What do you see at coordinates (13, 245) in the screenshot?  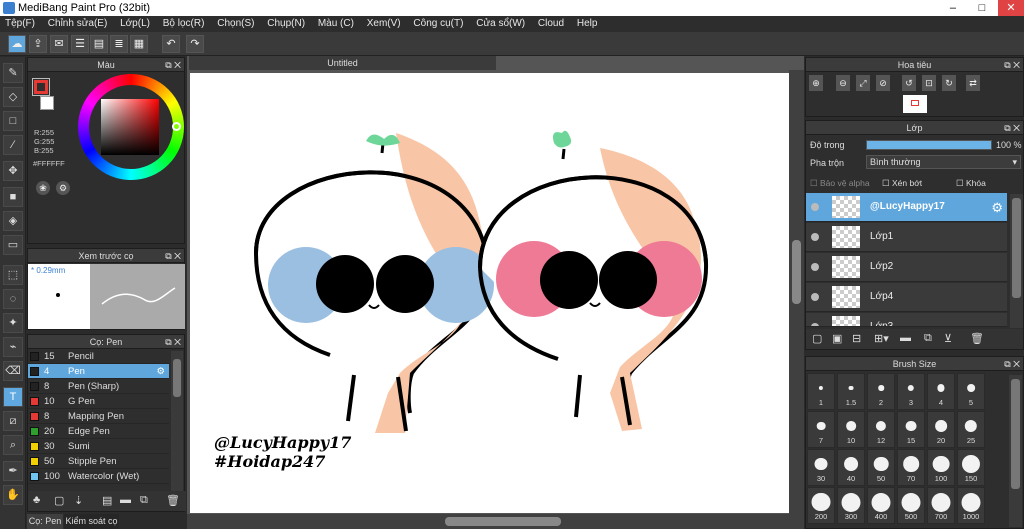 I see `gradient-tool-icon: ▭` at bounding box center [13, 245].